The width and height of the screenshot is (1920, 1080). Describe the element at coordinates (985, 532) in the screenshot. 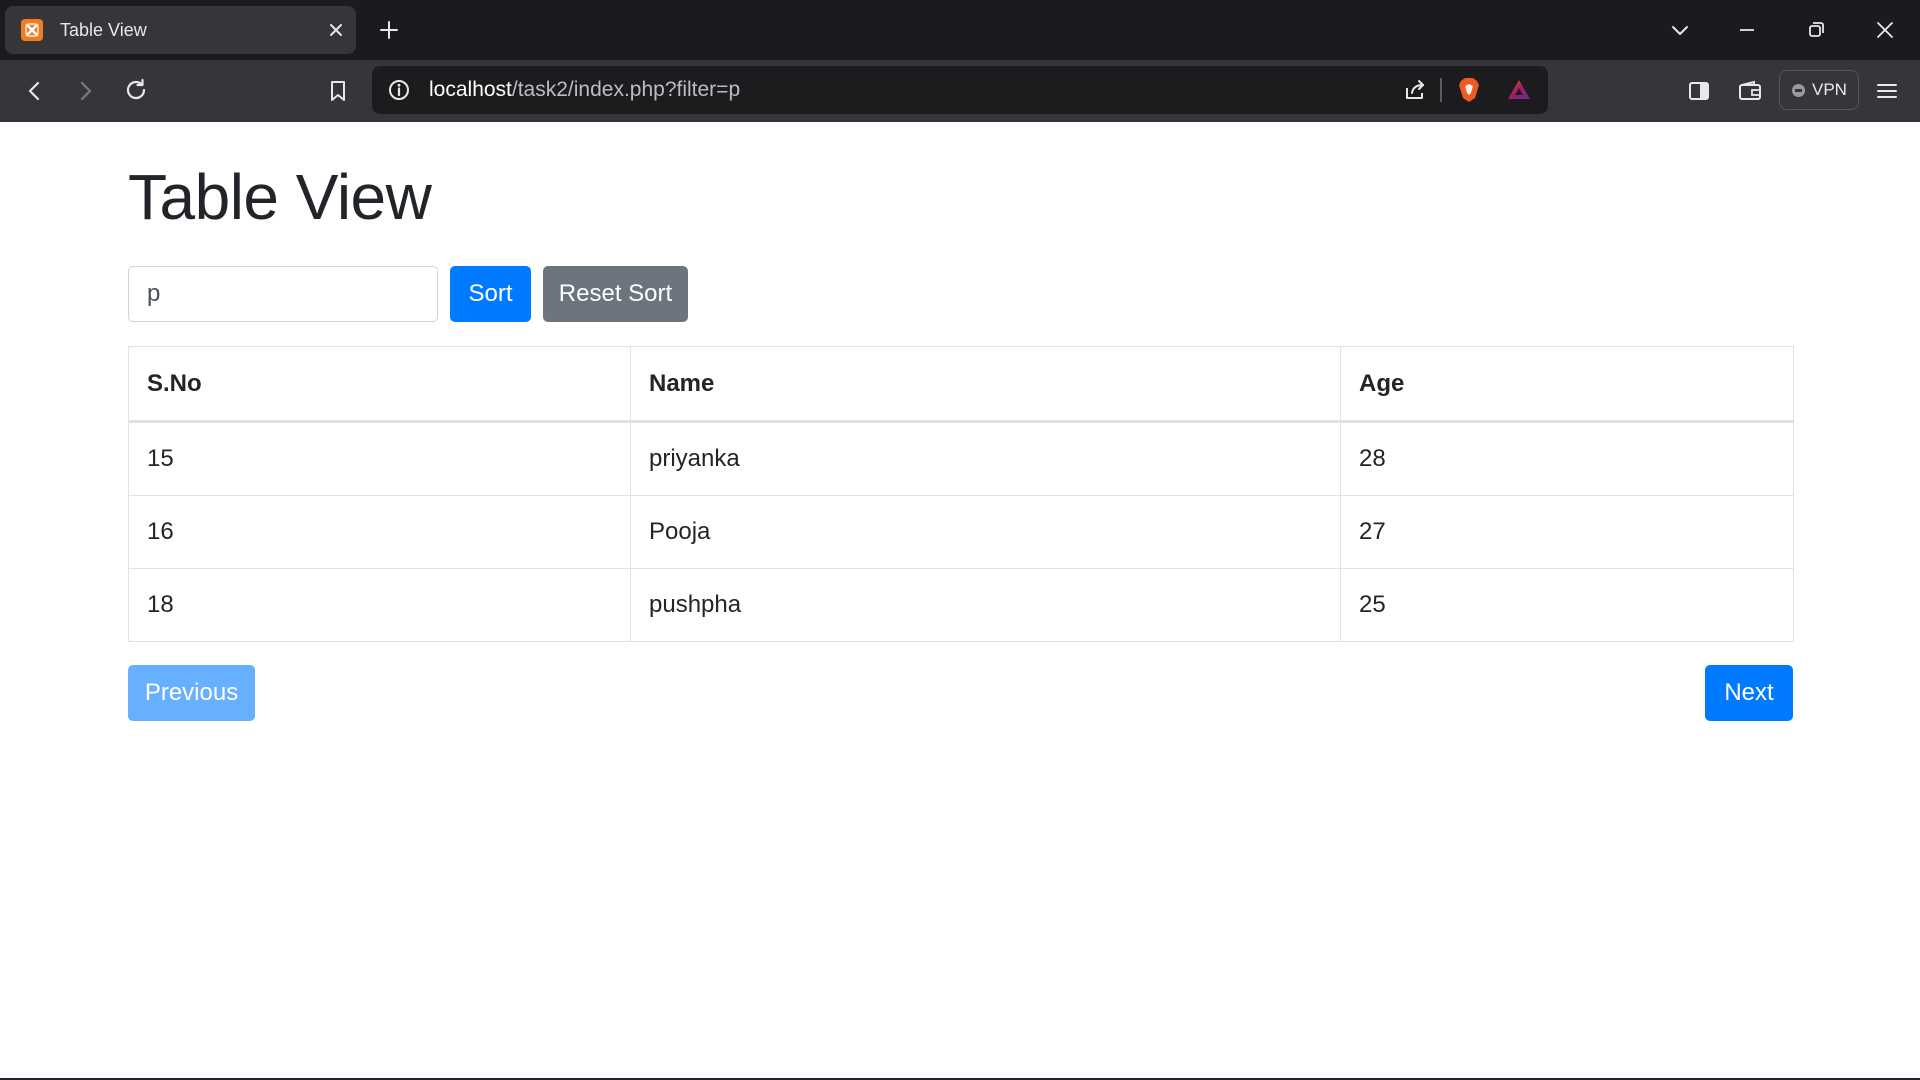

I see `cell-name: Pooja` at that location.